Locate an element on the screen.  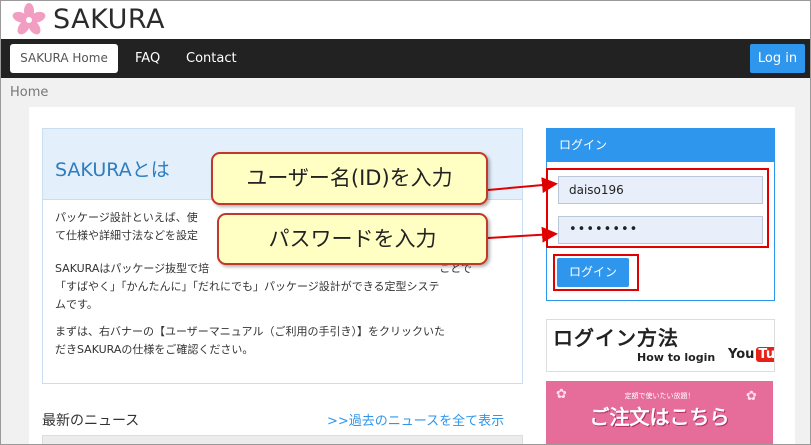
about-p2-line2: 「すばやく」「かんたんに」「だれにでも」パッケージ設計ができる定型システ is located at coordinates (247, 286).